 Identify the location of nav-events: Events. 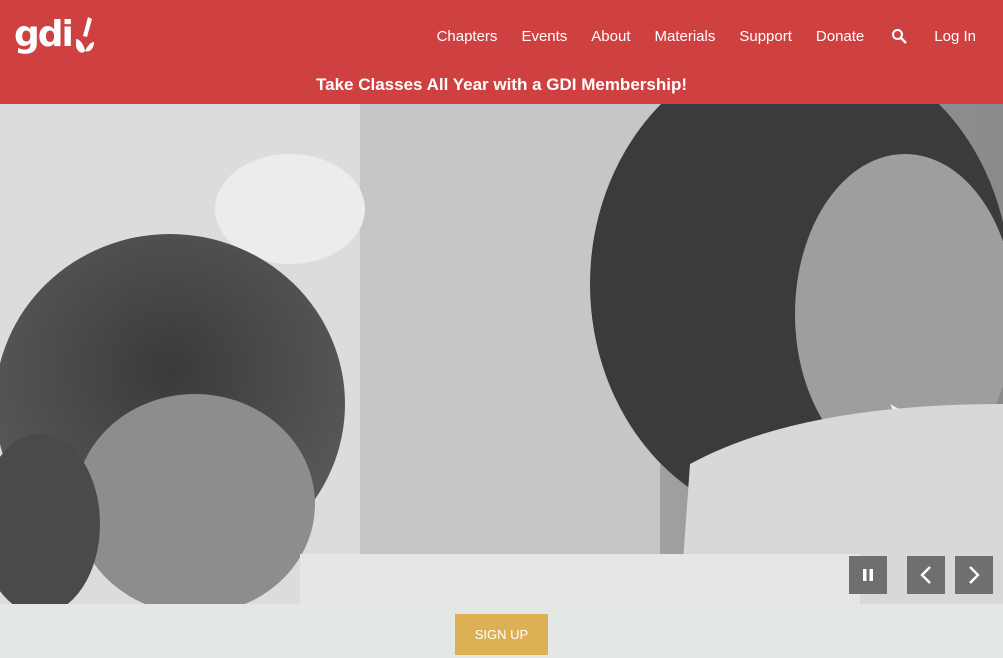
(544, 36).